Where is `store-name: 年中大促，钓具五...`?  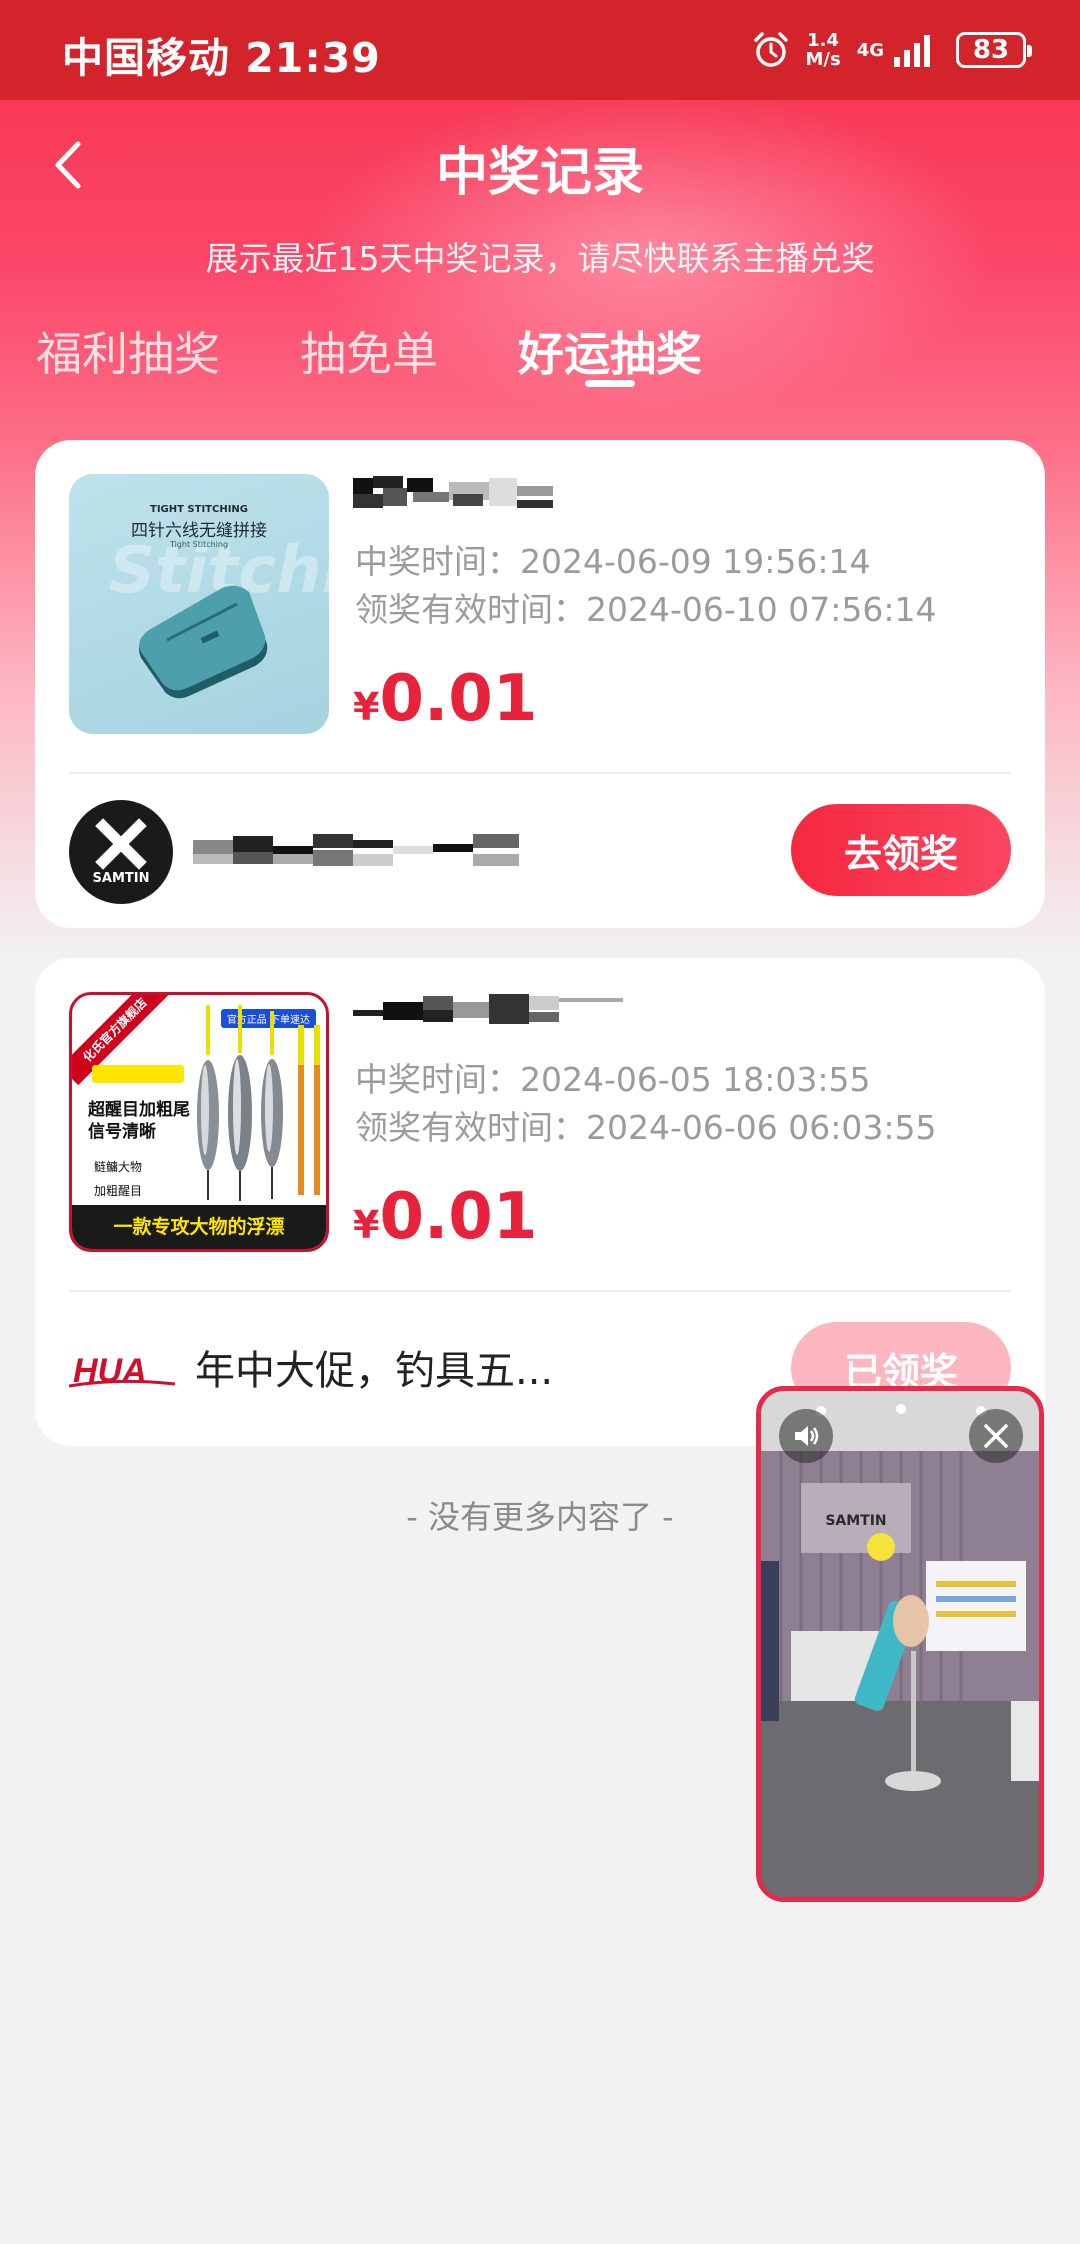 store-name: 年中大促，钓具五... is located at coordinates (374, 1371).